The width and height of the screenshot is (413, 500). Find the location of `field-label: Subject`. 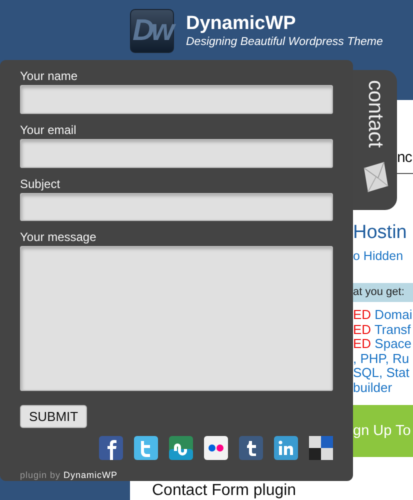

field-label: Subject is located at coordinates (41, 183).